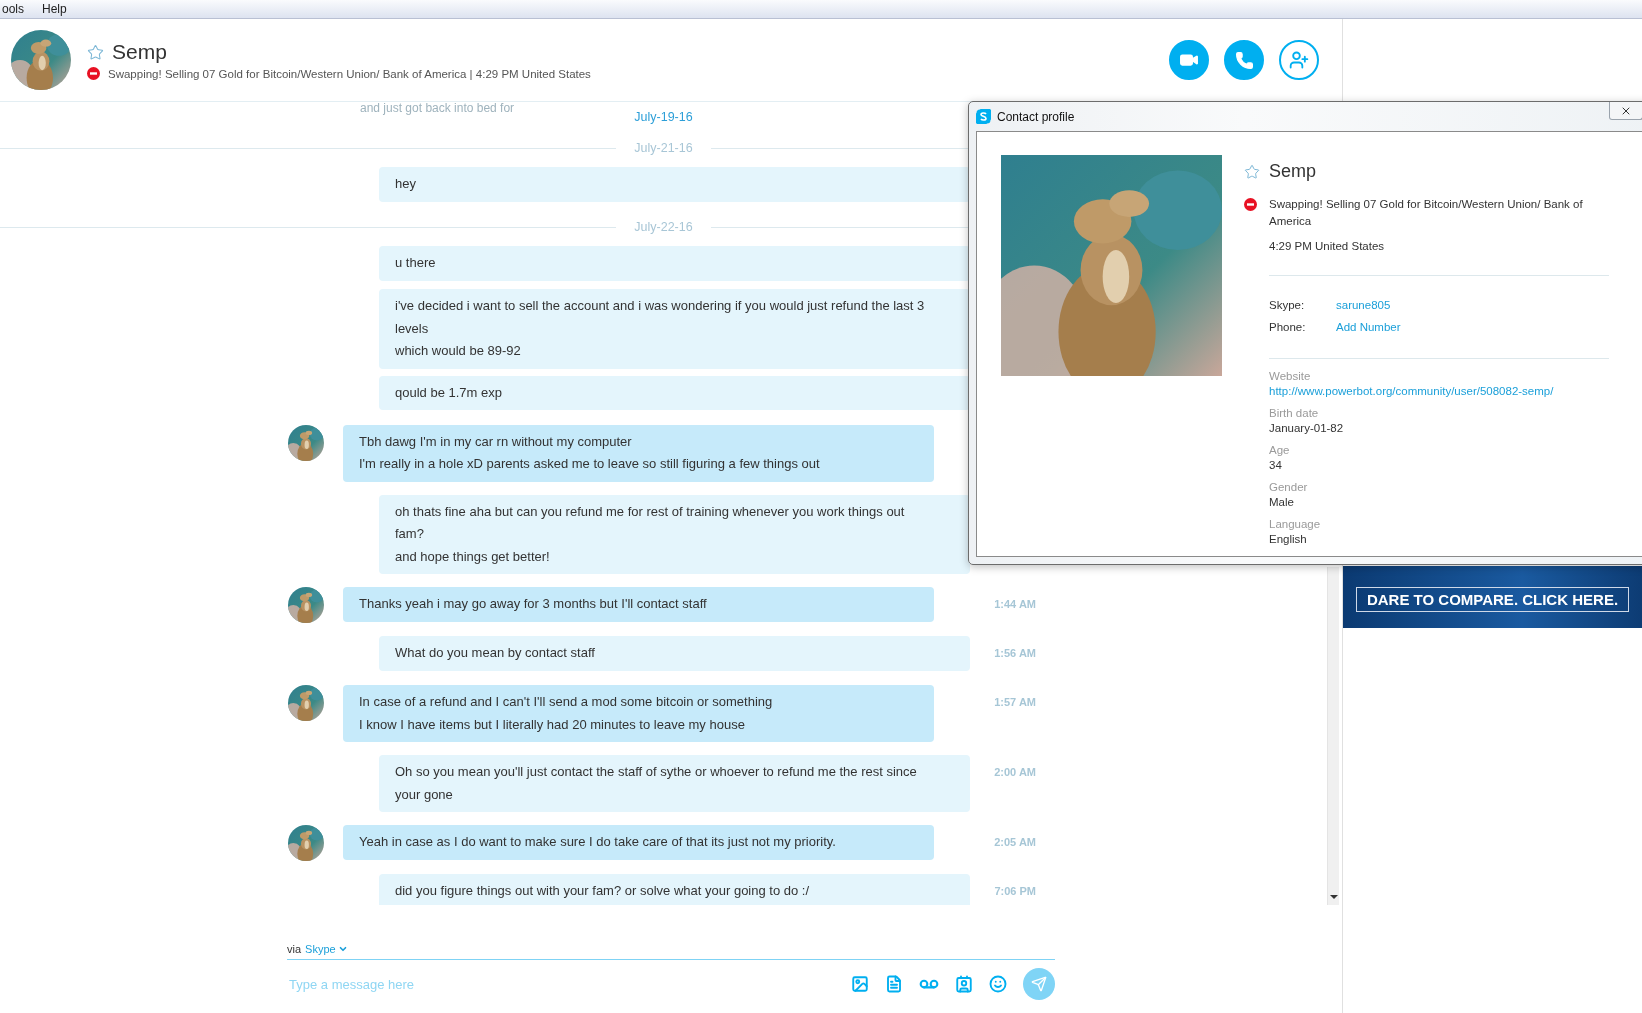  What do you see at coordinates (663, 227) in the screenshot?
I see `date-divider: July-22-16` at bounding box center [663, 227].